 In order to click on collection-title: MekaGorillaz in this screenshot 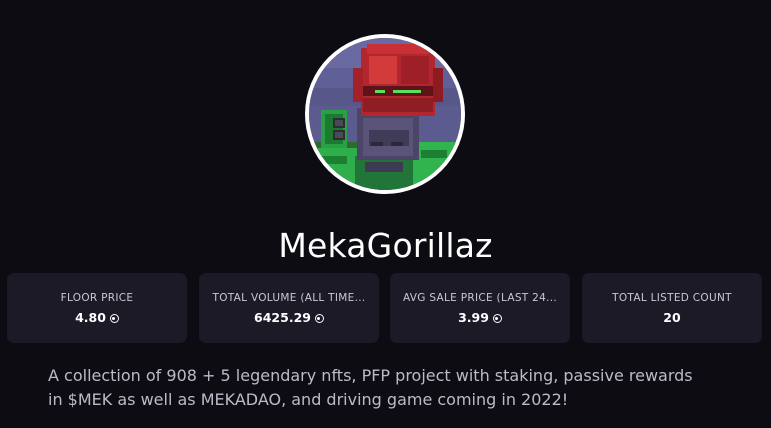, I will do `click(385, 245)`.